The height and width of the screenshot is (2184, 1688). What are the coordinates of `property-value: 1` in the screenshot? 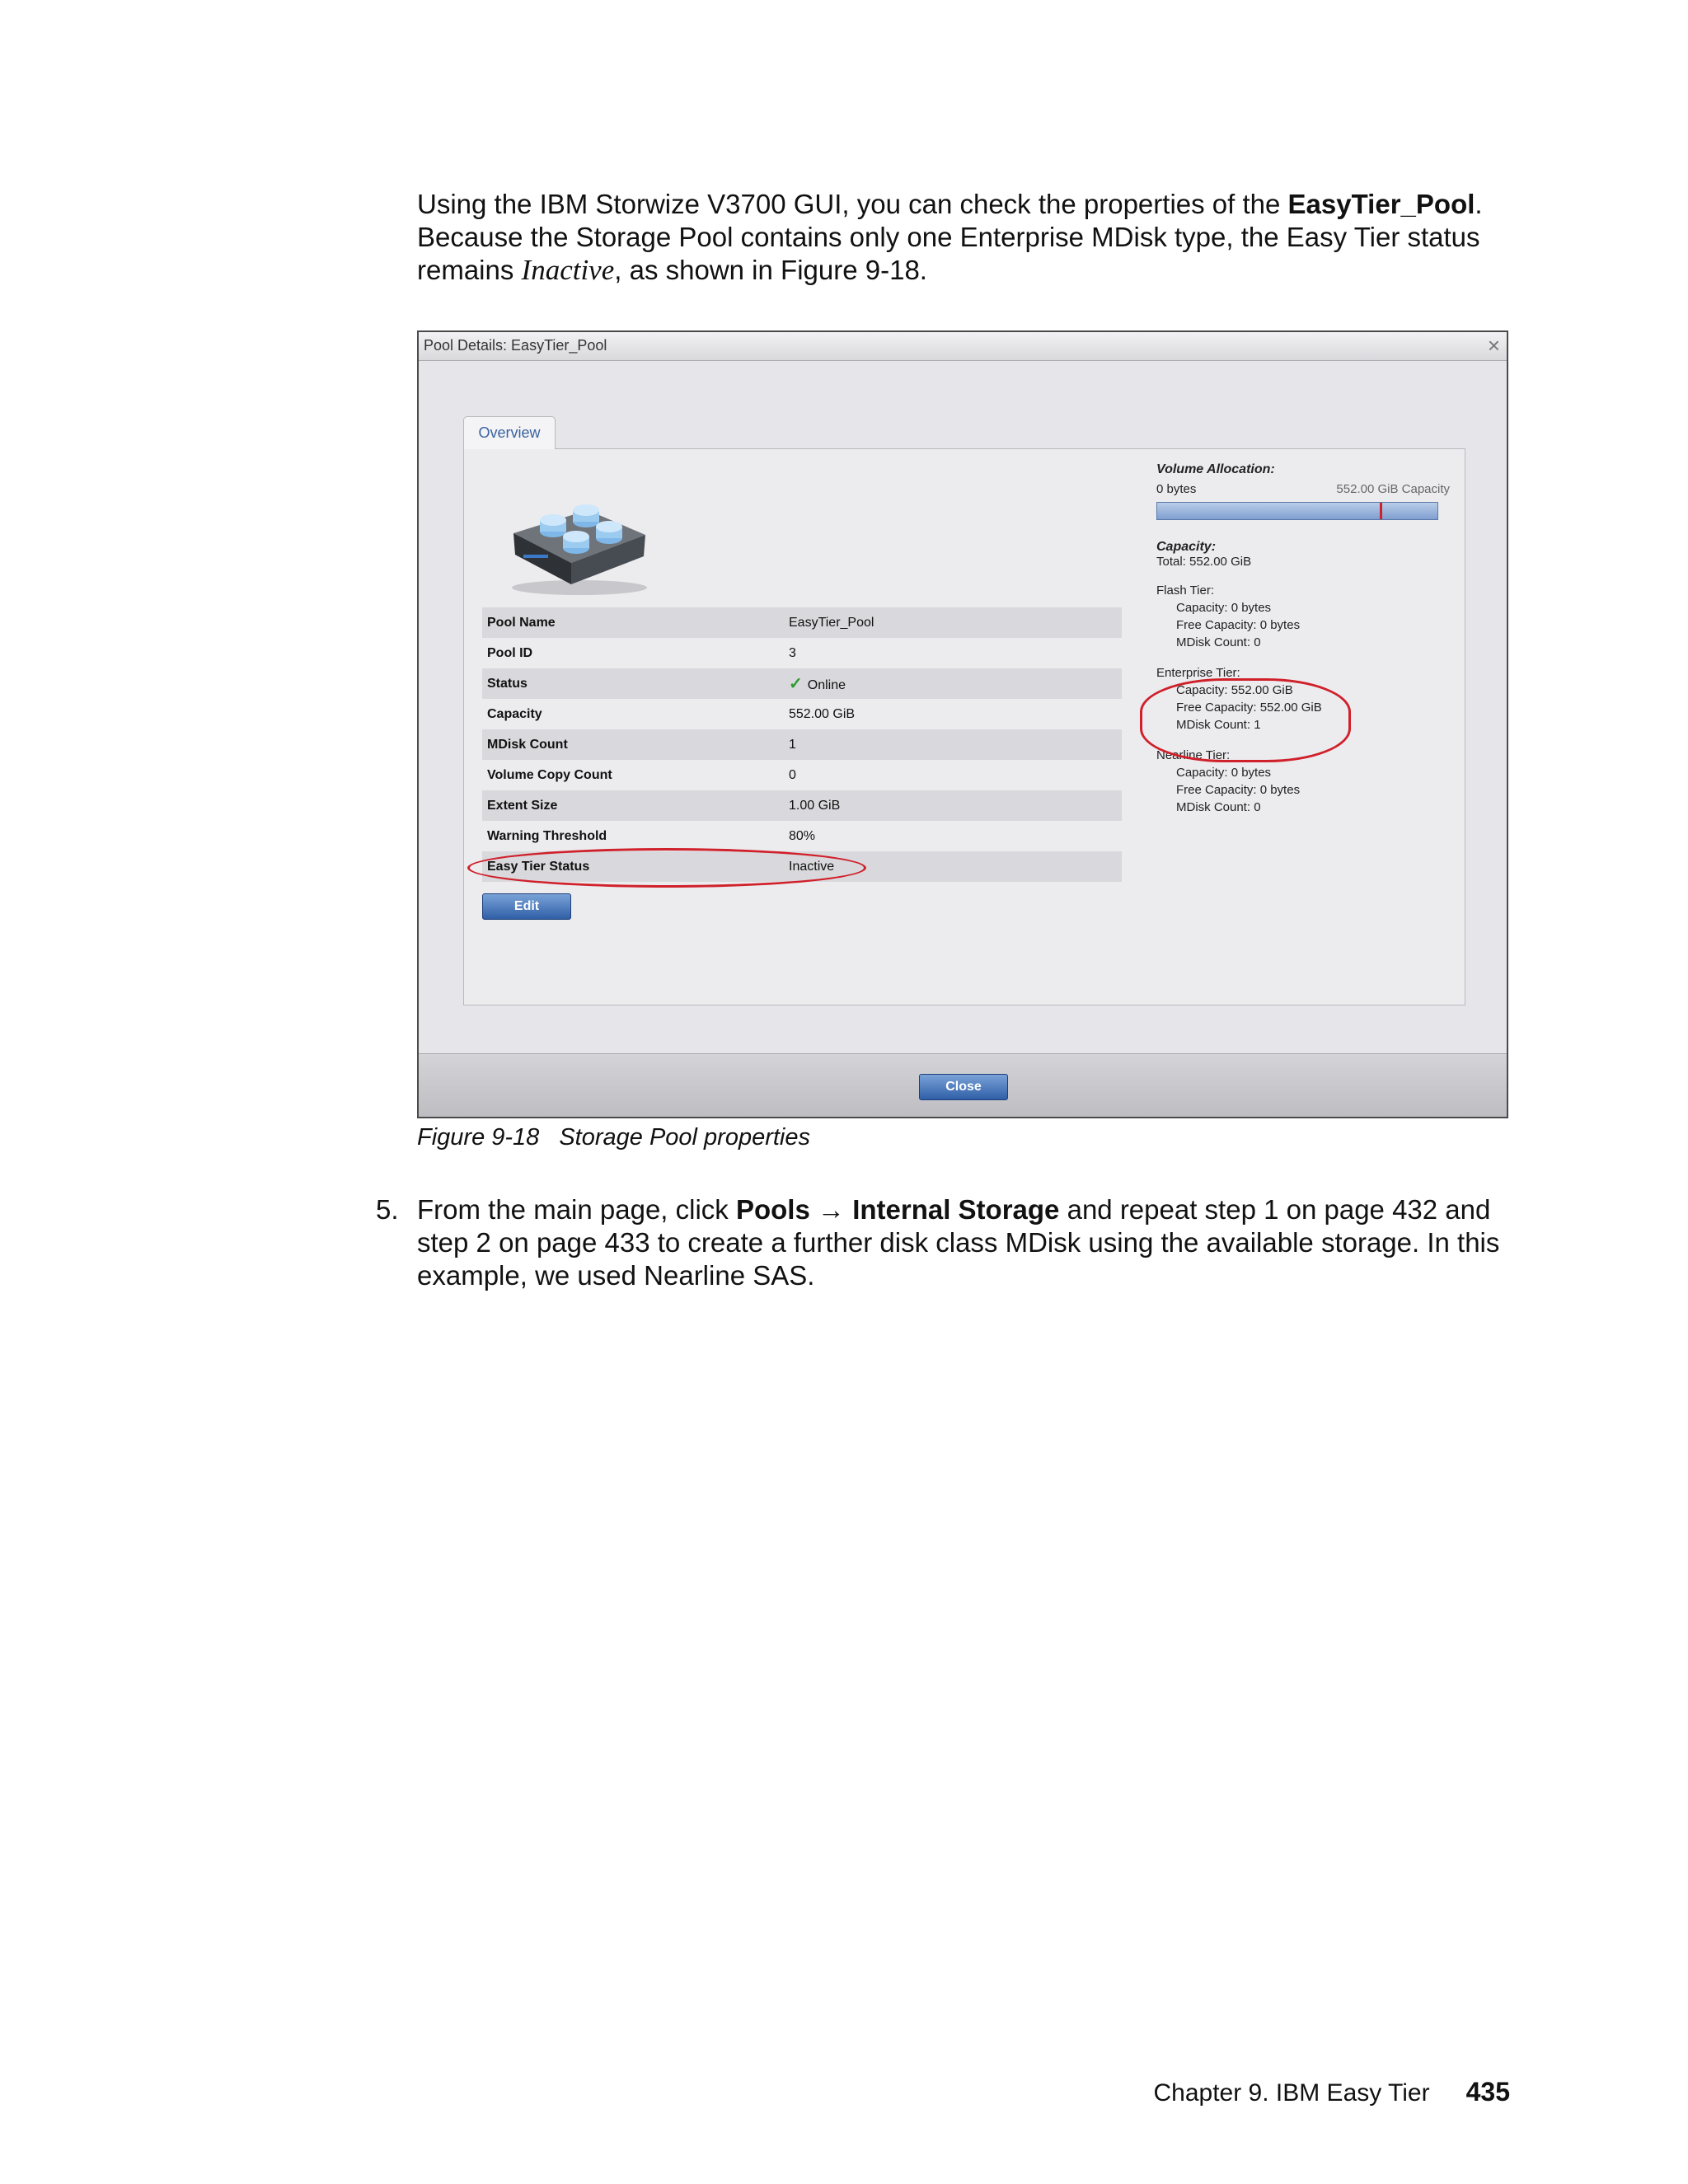 It's located at (953, 744).